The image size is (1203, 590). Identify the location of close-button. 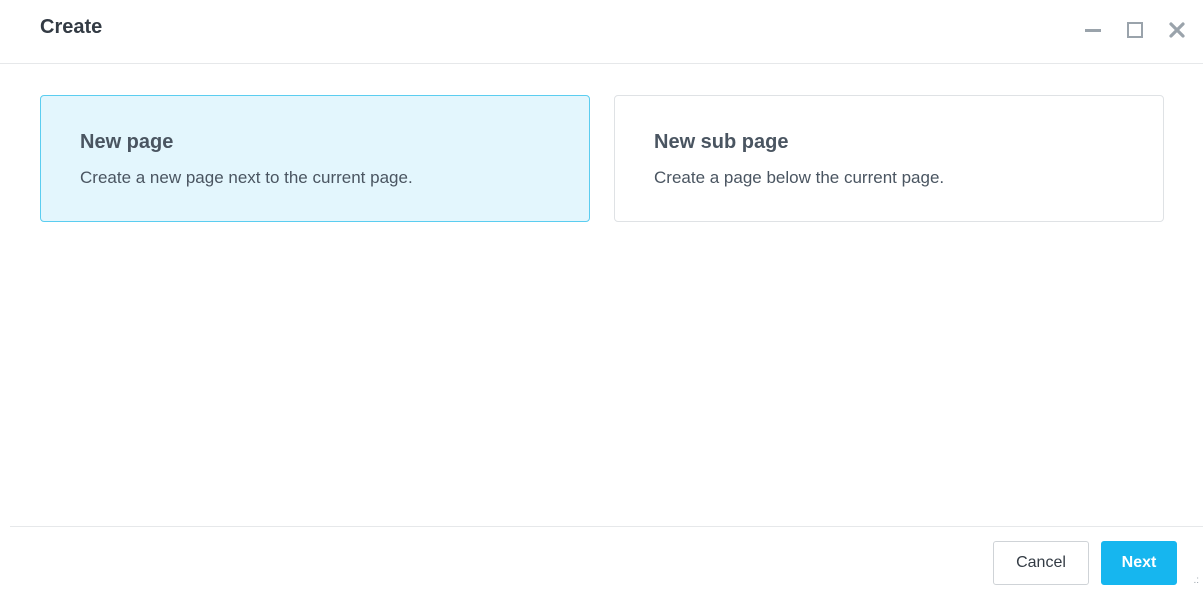
(1177, 30).